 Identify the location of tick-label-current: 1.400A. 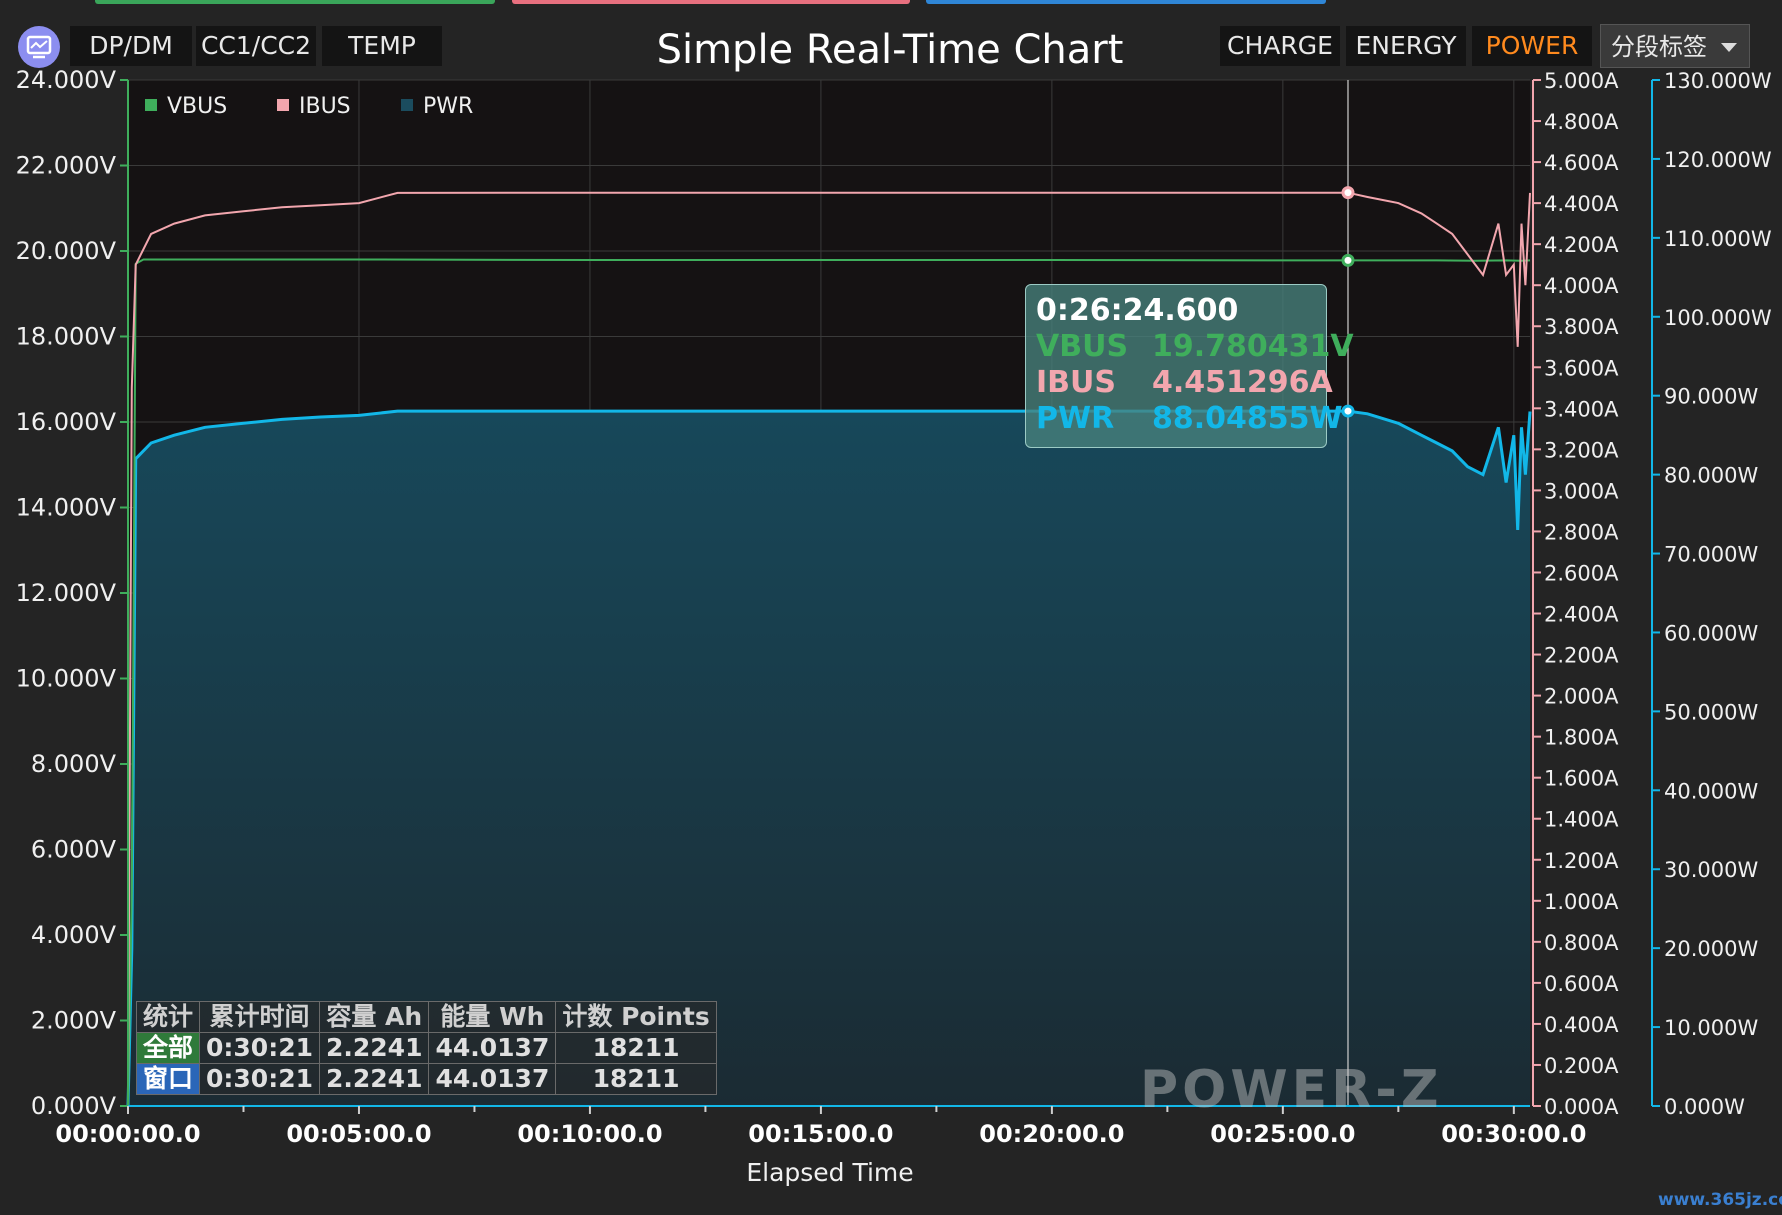
(1581, 820).